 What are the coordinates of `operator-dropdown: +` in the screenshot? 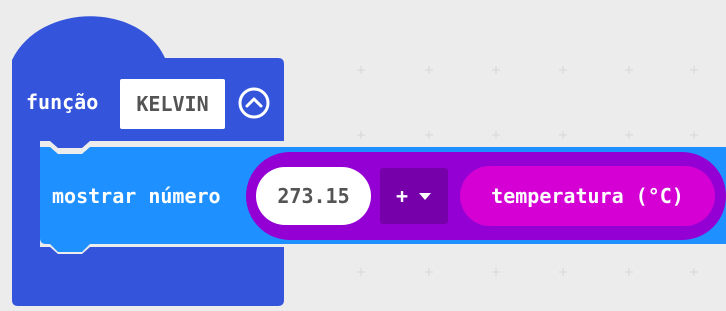 It's located at (414, 196).